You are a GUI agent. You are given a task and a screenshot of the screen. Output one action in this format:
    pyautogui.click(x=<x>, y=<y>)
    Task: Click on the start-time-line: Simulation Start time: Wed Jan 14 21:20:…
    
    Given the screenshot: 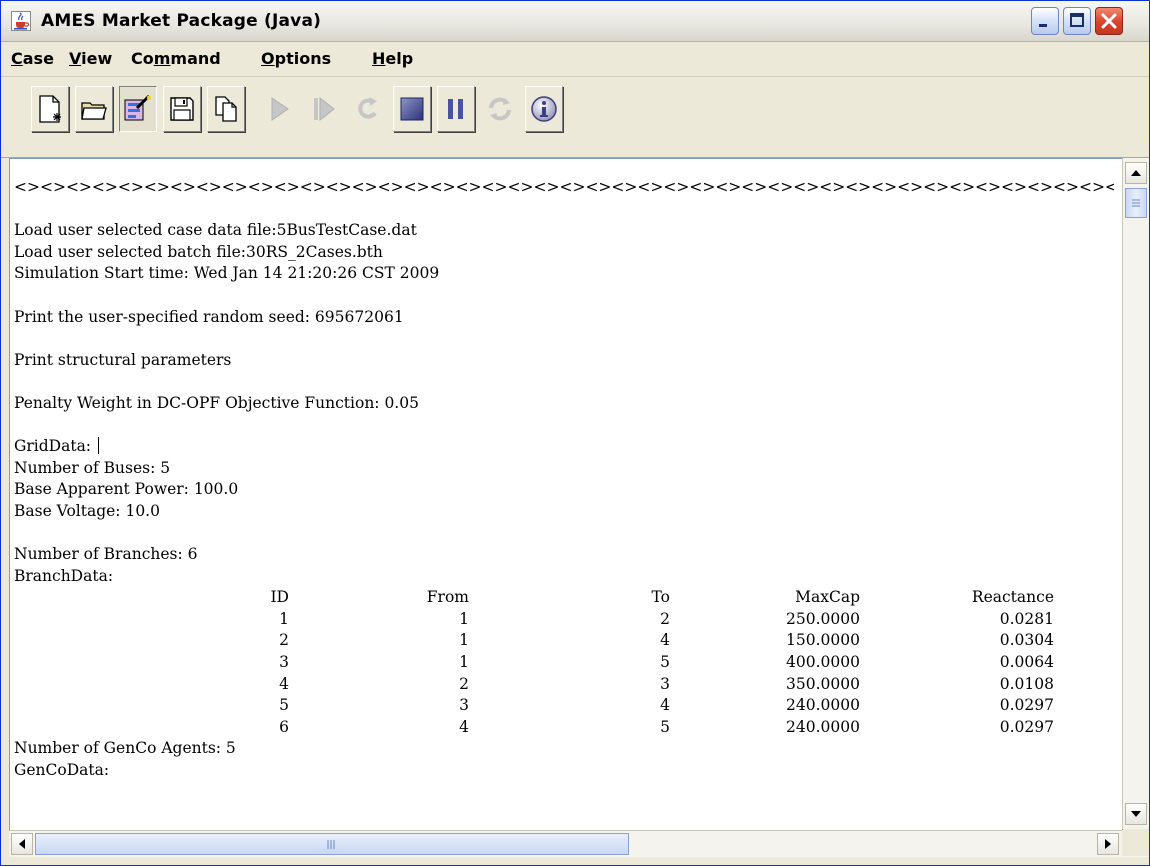 What is the action you would take?
    pyautogui.click(x=227, y=273)
    